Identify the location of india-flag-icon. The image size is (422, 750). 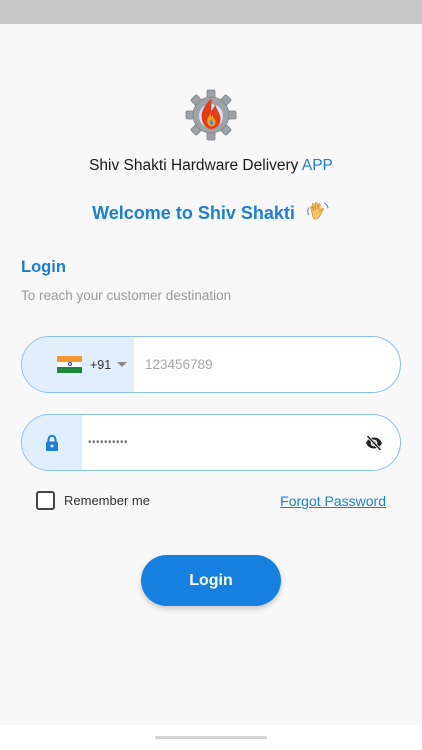
(69, 365).